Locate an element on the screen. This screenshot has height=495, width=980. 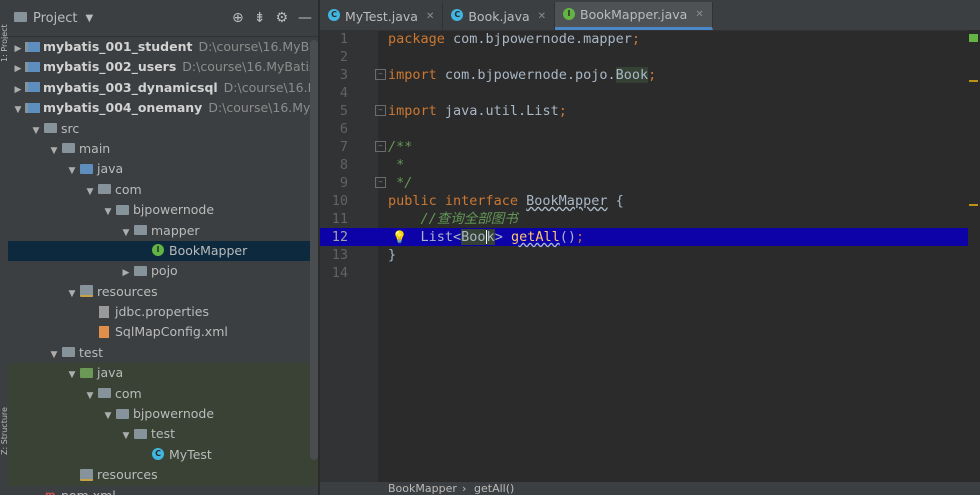
code-token: BookMapper is located at coordinates (567, 201).